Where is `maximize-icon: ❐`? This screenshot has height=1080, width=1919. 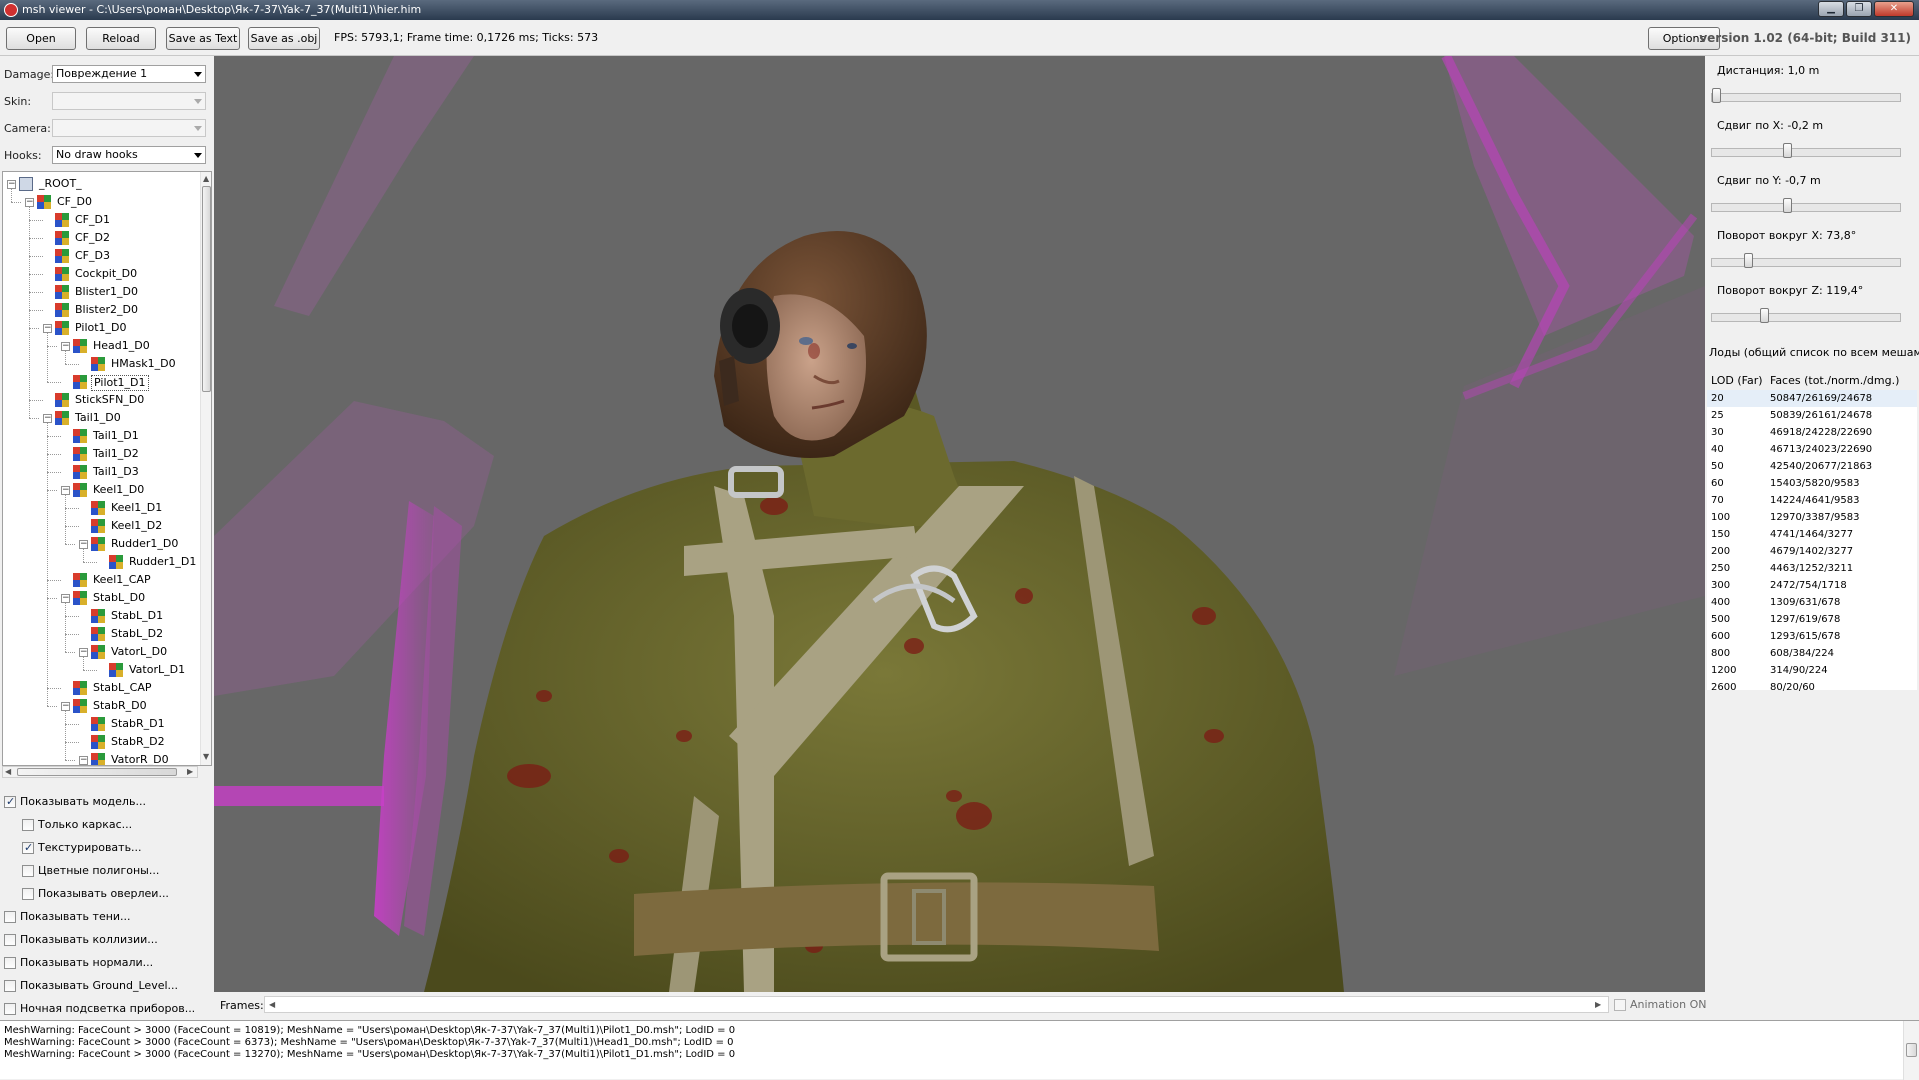 maximize-icon: ❐ is located at coordinates (1859, 9).